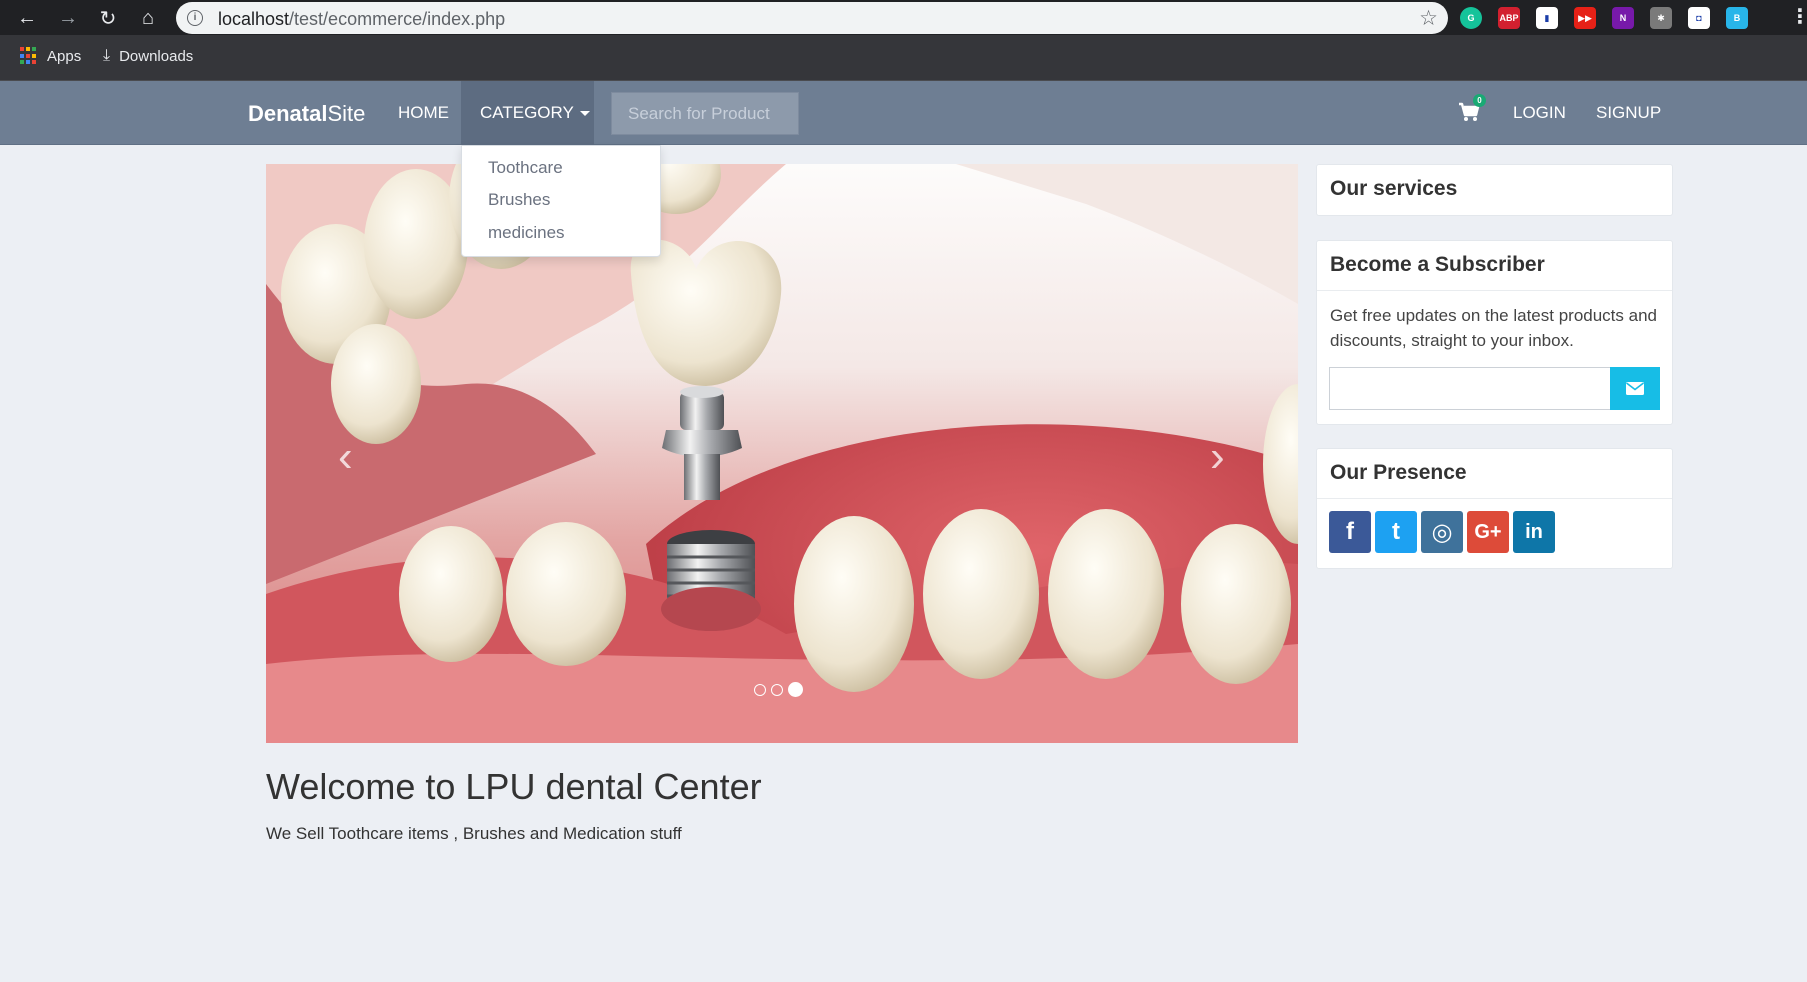 This screenshot has width=1807, height=982. I want to click on bookmark-apps: Apps, so click(50, 56).